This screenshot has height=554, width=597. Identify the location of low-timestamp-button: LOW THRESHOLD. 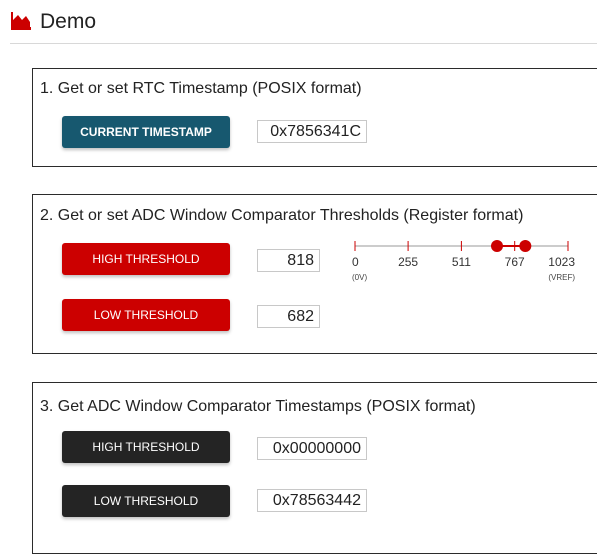
(146, 501).